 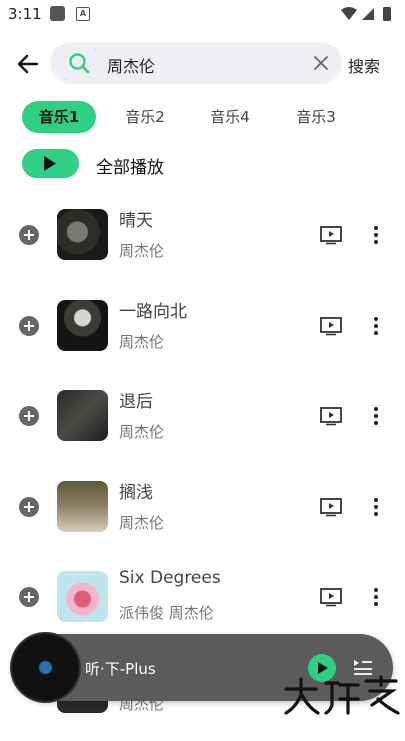 I want to click on keyboard-notification-icon: A, so click(x=83, y=14).